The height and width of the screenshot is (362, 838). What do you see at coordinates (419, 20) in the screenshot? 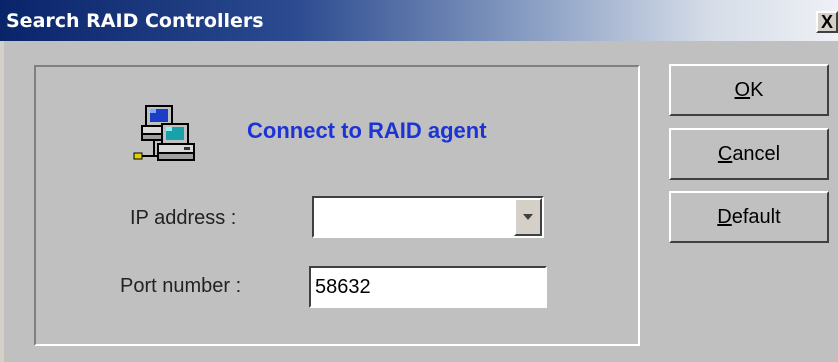
I see `title-bar: Search RAID Controllers X` at bounding box center [419, 20].